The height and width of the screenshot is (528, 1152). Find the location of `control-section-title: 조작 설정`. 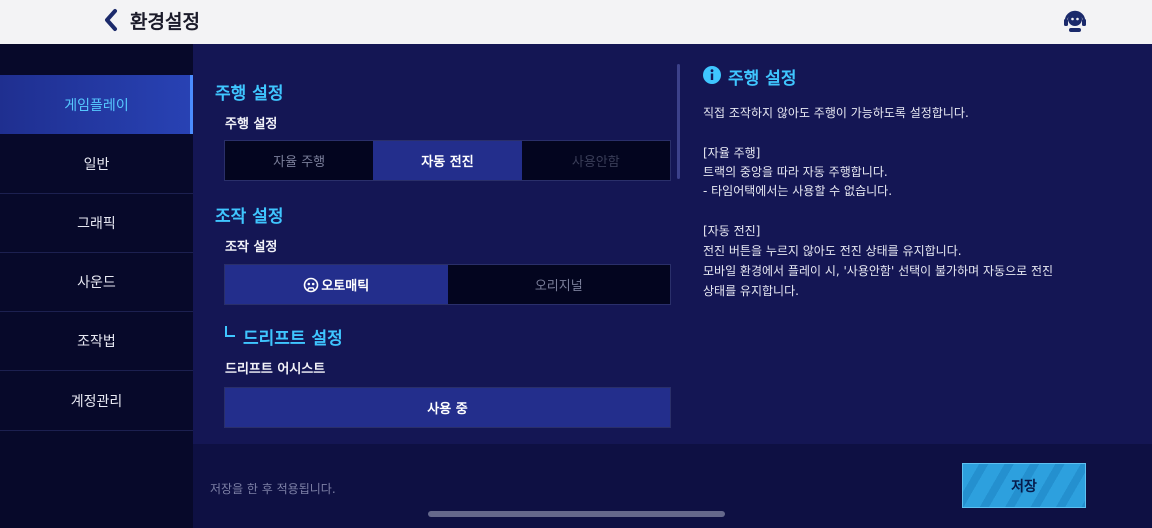

control-section-title: 조작 설정 is located at coordinates (249, 217).